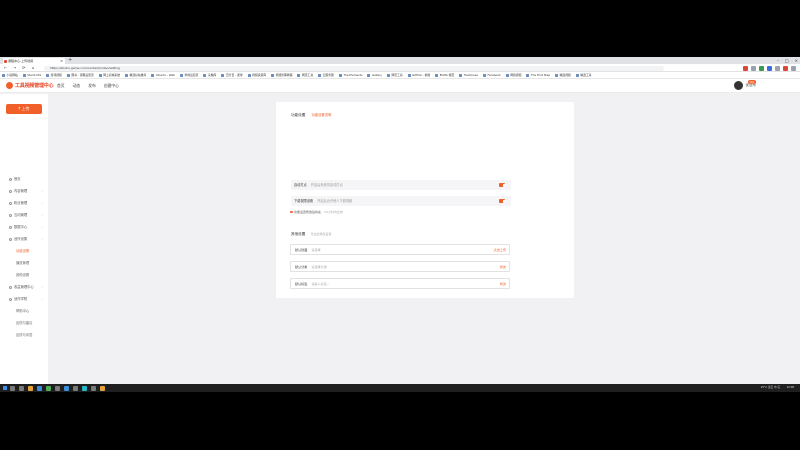 This screenshot has width=800, height=450. What do you see at coordinates (33, 68) in the screenshot?
I see `home-icon: ⌂` at bounding box center [33, 68].